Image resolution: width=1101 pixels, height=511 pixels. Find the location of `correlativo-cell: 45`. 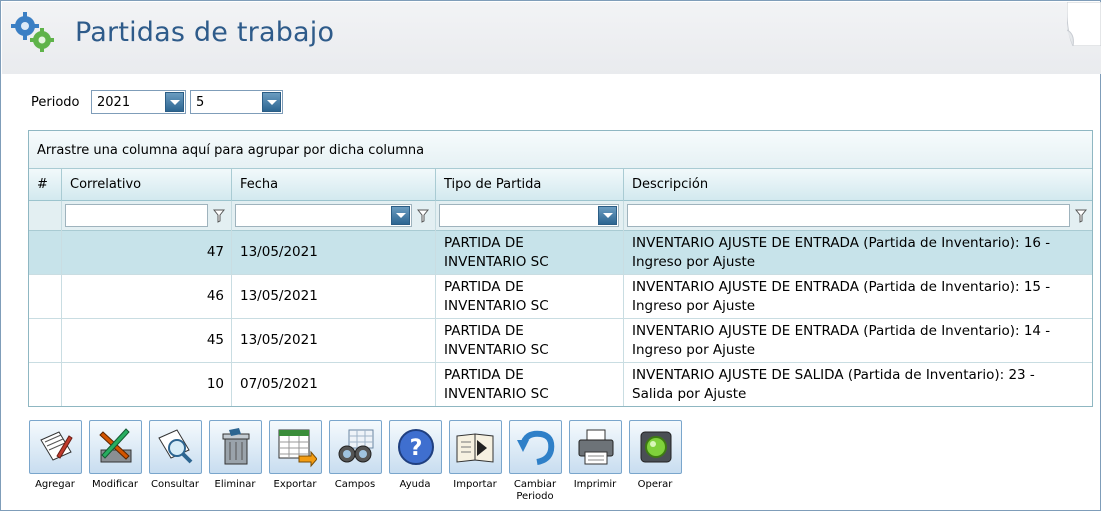

correlativo-cell: 45 is located at coordinates (147, 340).